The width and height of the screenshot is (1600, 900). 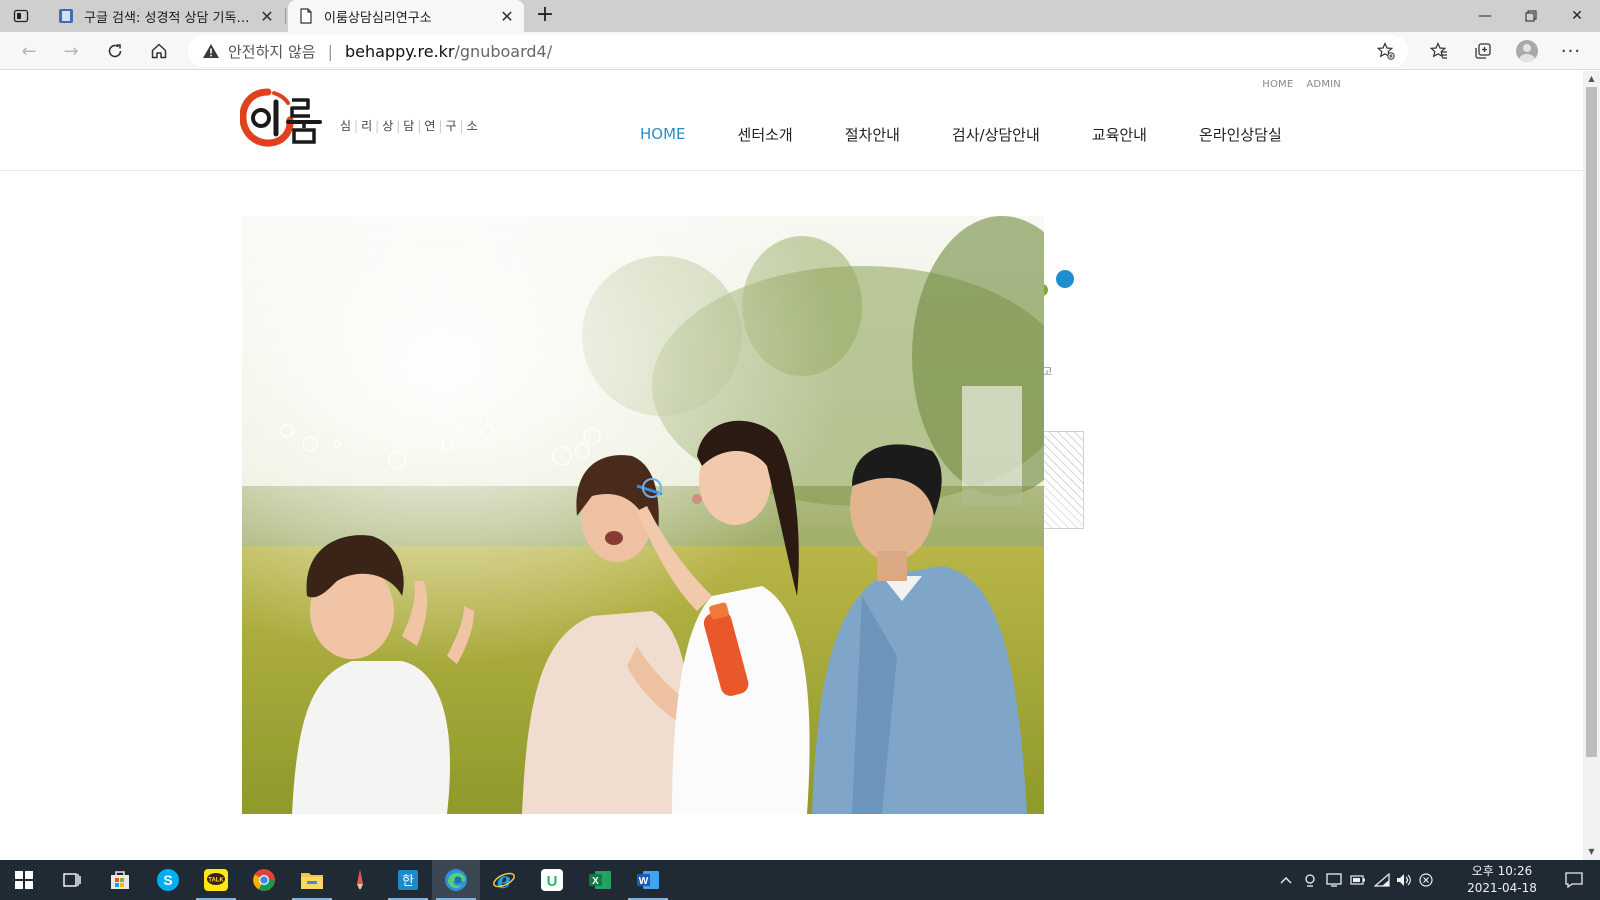 I want to click on logo-subtitle: 심 | 리 | 상 | 담 | 연 | 구 | 소, so click(x=409, y=125).